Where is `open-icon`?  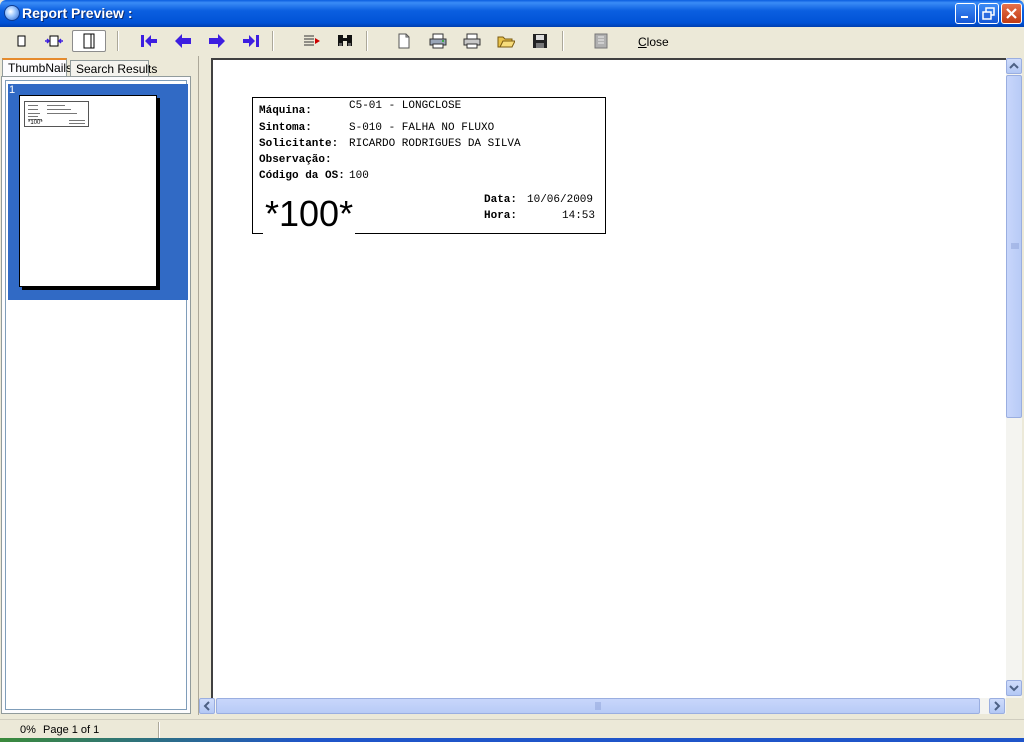 open-icon is located at coordinates (506, 42).